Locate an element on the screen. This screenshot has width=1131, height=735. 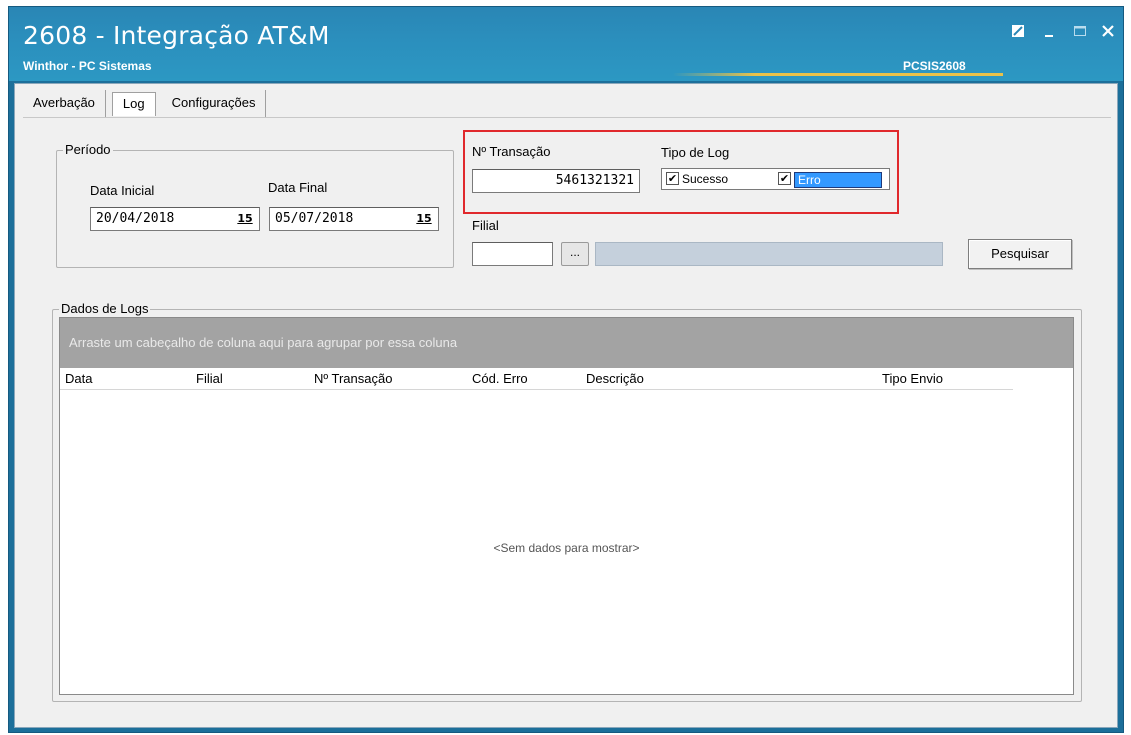
minimize-icon is located at coordinates (1050, 31).